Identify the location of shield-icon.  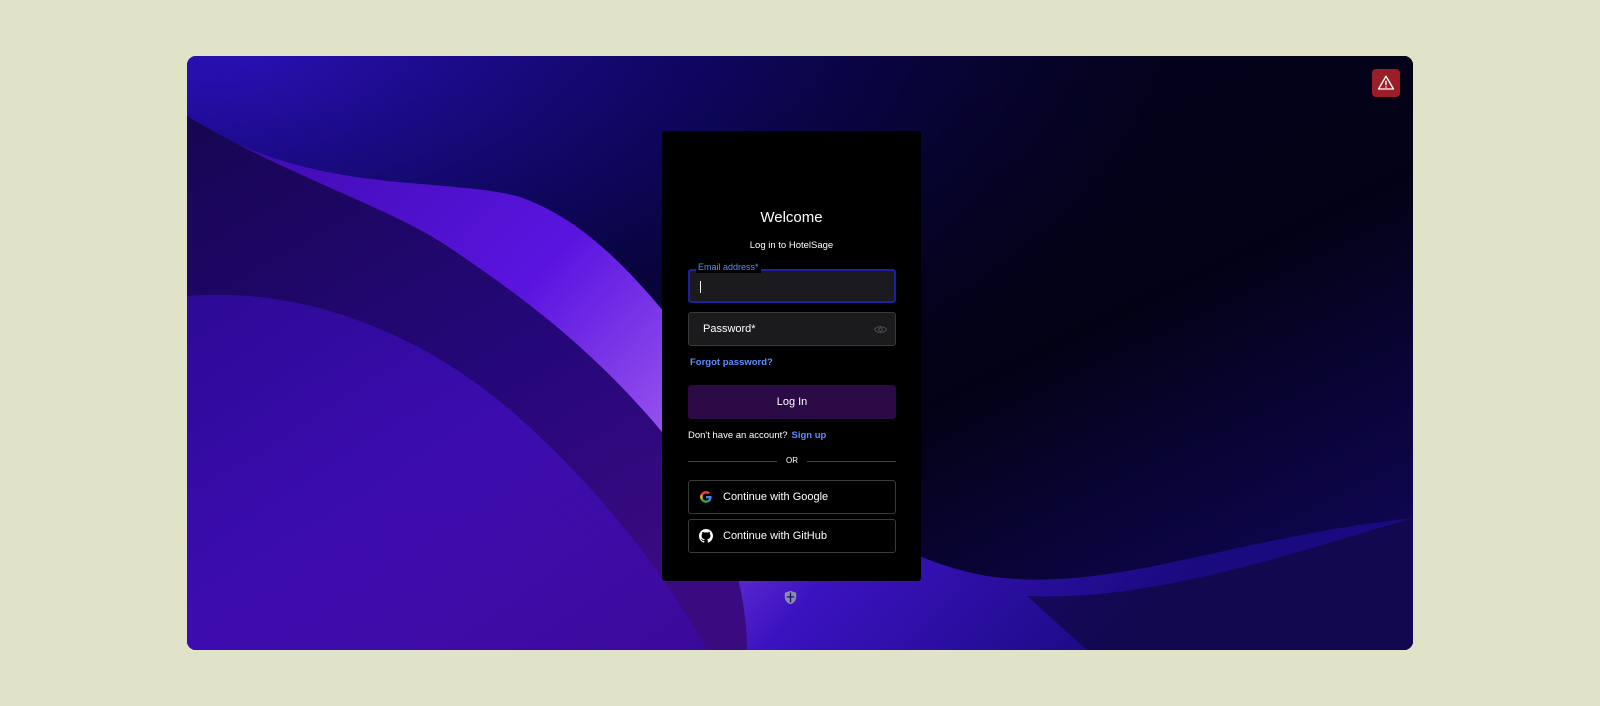
(790, 597).